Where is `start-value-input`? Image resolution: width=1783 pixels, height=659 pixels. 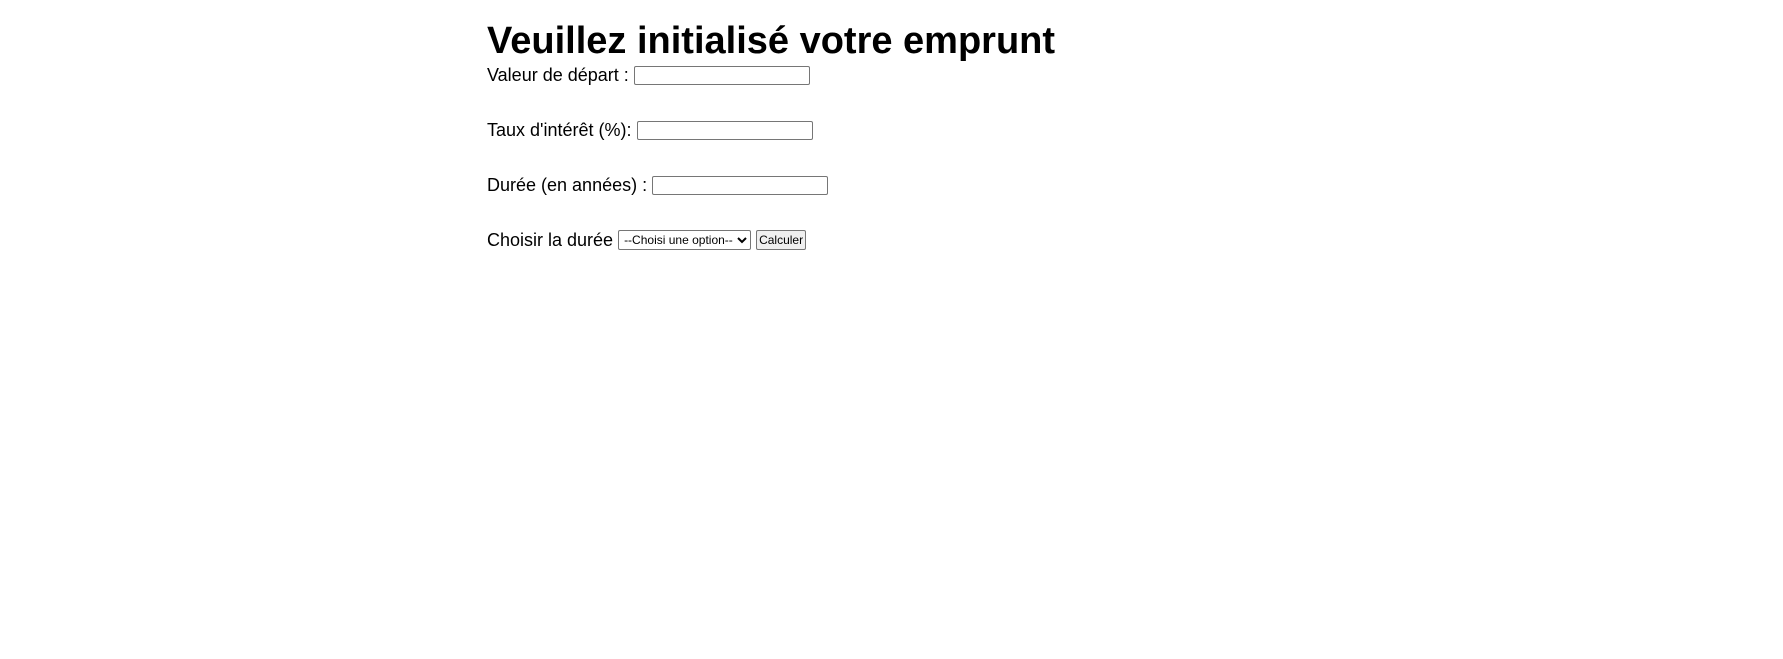 start-value-input is located at coordinates (721, 75).